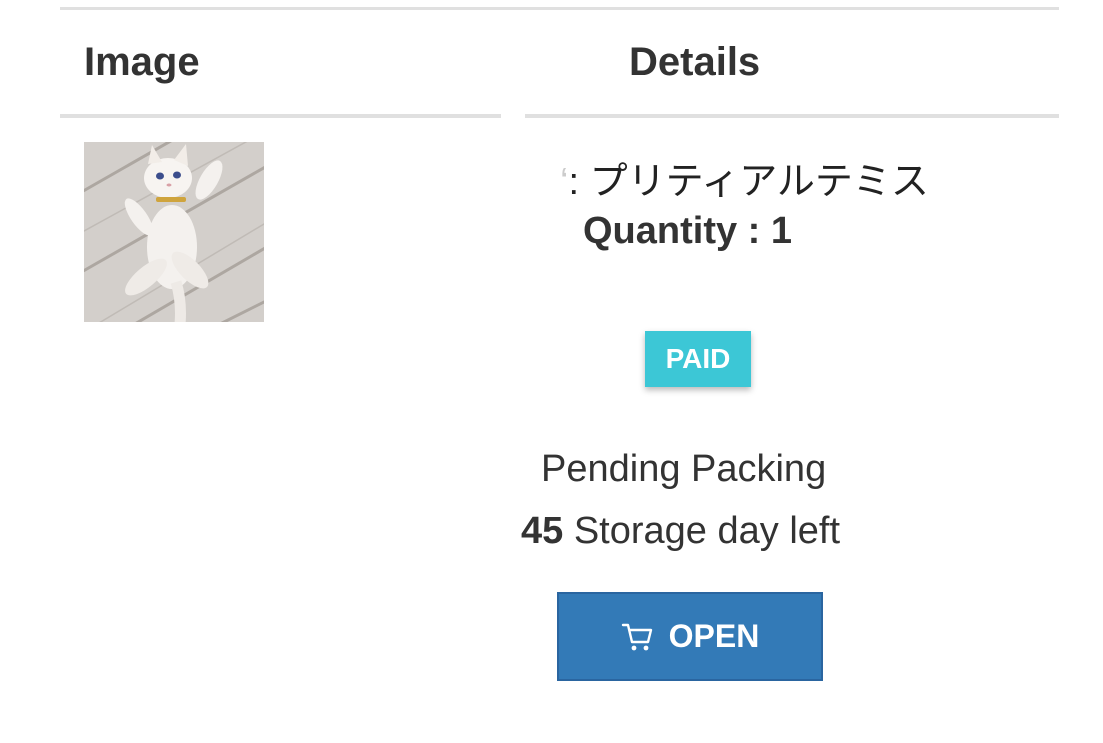 The image size is (1103, 743). I want to click on item-name: ‘: プリティアルテミス, so click(790, 176).